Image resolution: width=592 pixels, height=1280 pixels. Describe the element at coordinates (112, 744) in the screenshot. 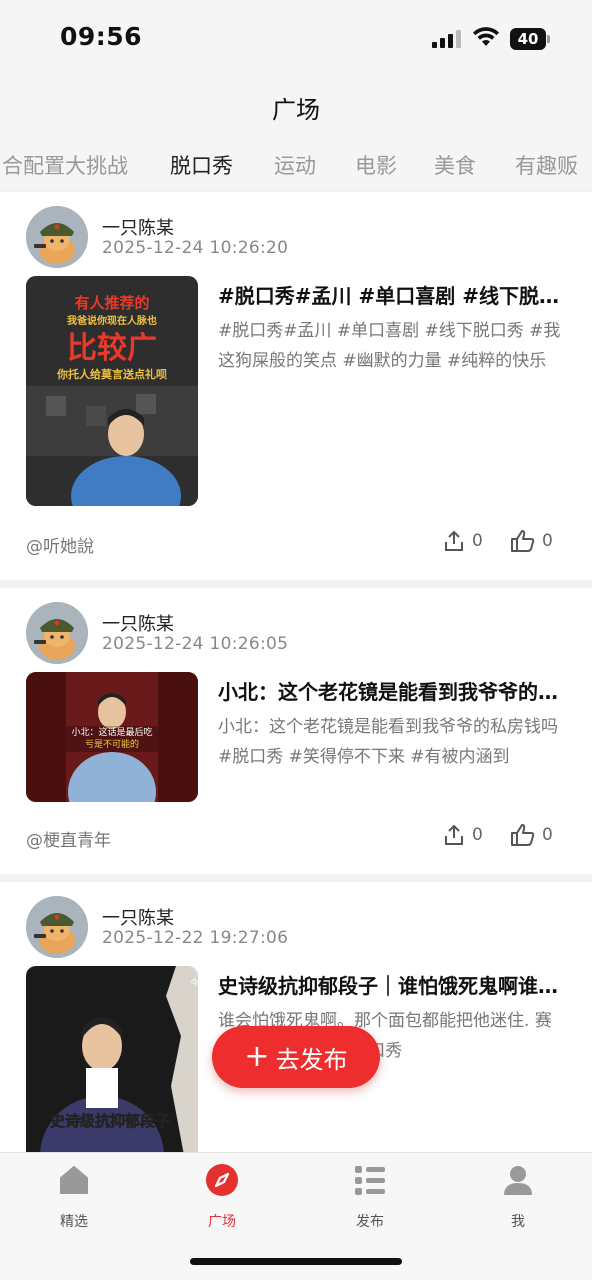

I see `svg-text: 亏是不可能的` at that location.